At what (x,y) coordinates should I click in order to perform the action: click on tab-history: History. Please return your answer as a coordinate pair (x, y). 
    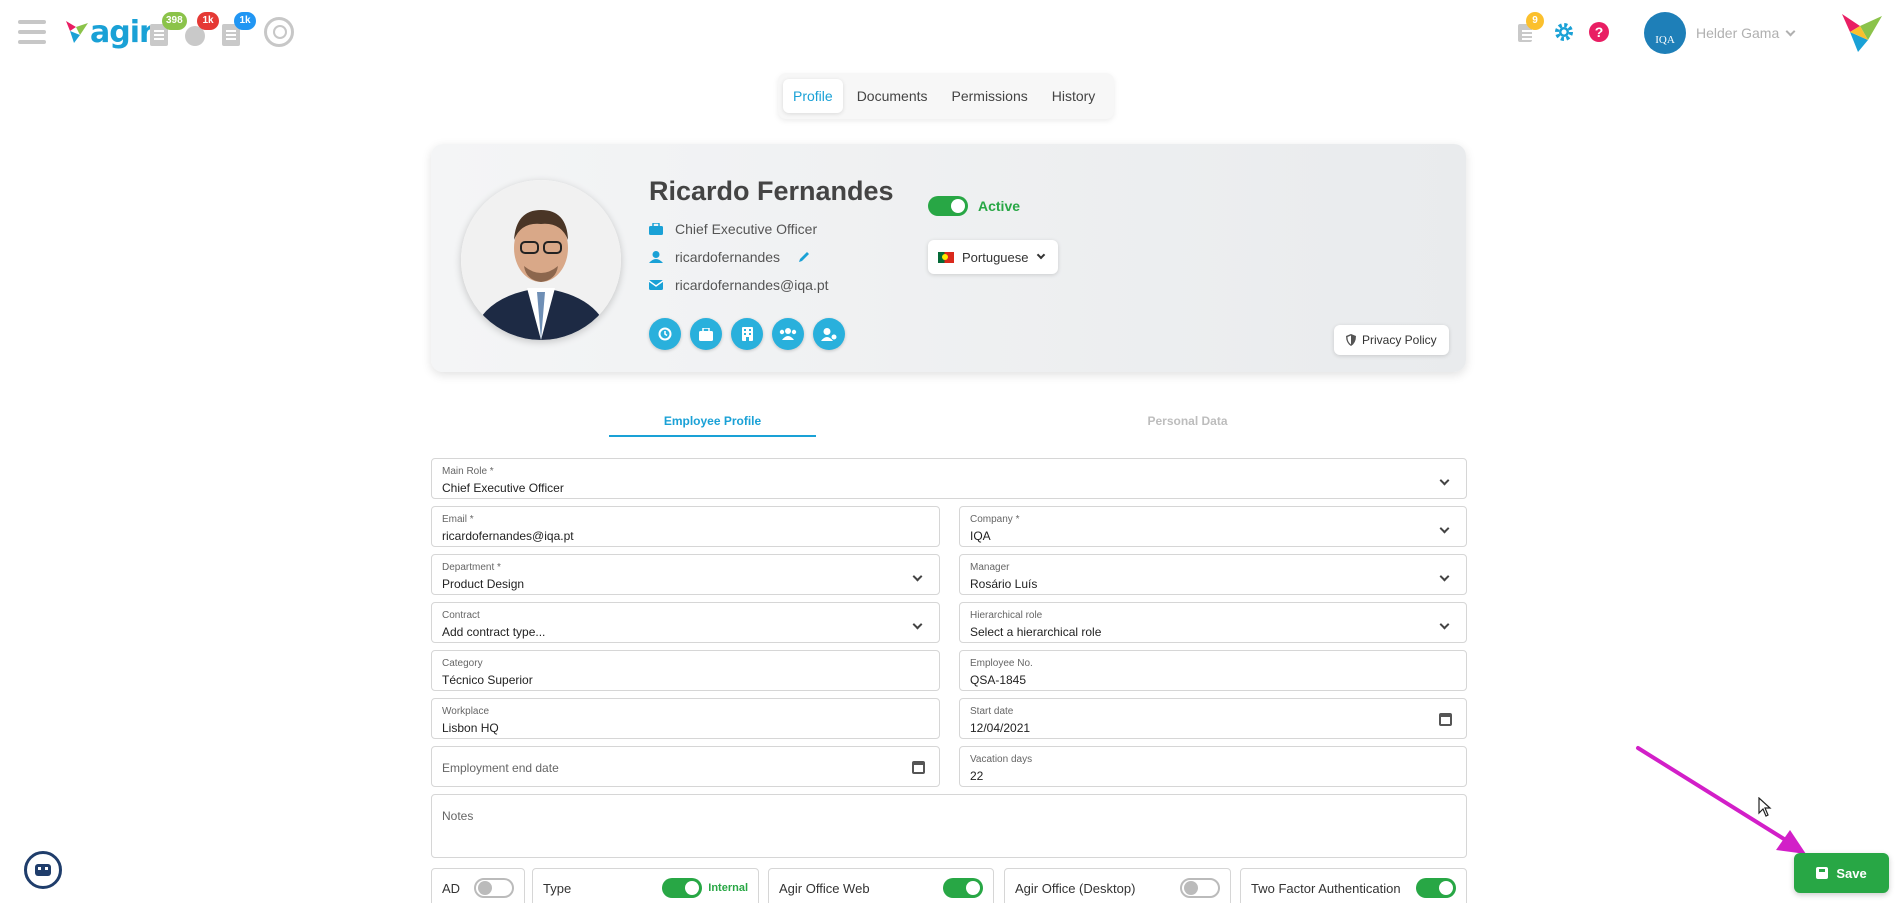
    Looking at the image, I should click on (1074, 96).